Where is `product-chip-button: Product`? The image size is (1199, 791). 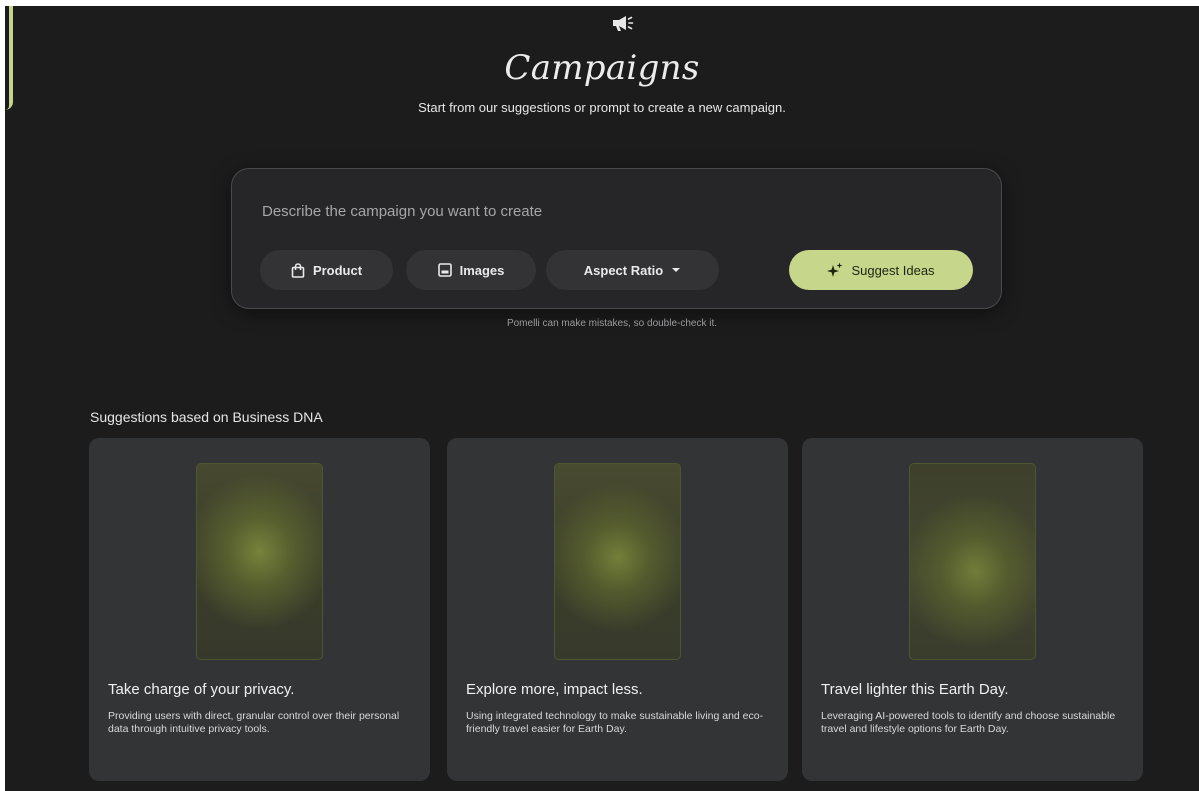 product-chip-button: Product is located at coordinates (326, 270).